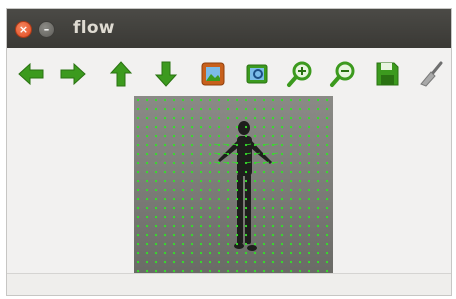 Image resolution: width=456 pixels, height=299 pixels. Describe the element at coordinates (94, 28) in the screenshot. I see `window-title: flow` at that location.